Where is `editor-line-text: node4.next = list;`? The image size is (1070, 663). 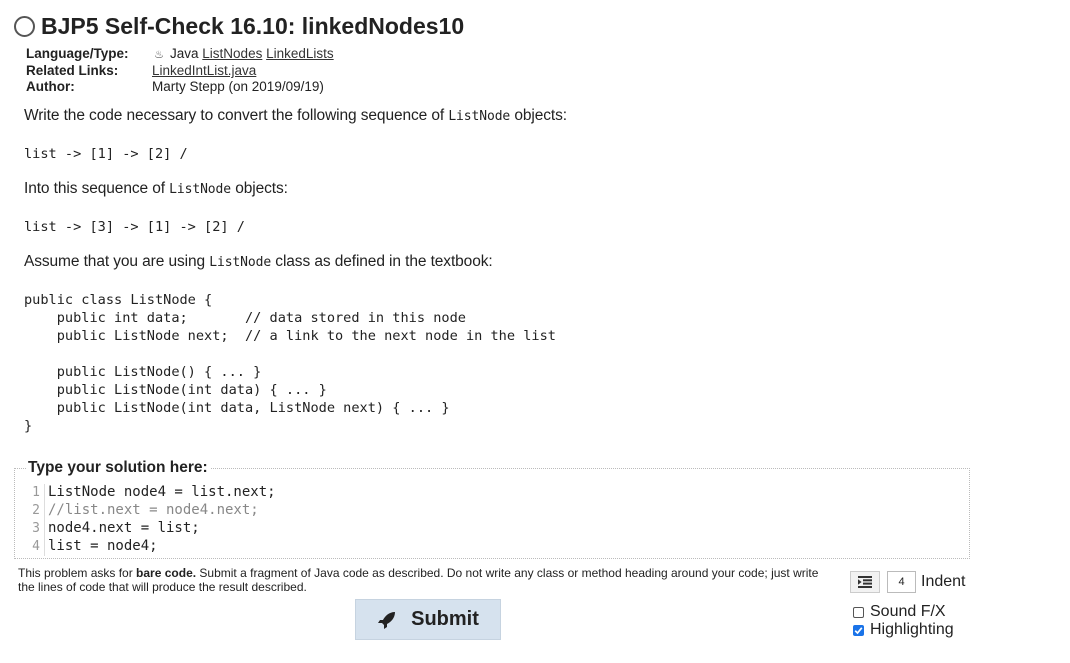
editor-line-text: node4.next = list; is located at coordinates (124, 528).